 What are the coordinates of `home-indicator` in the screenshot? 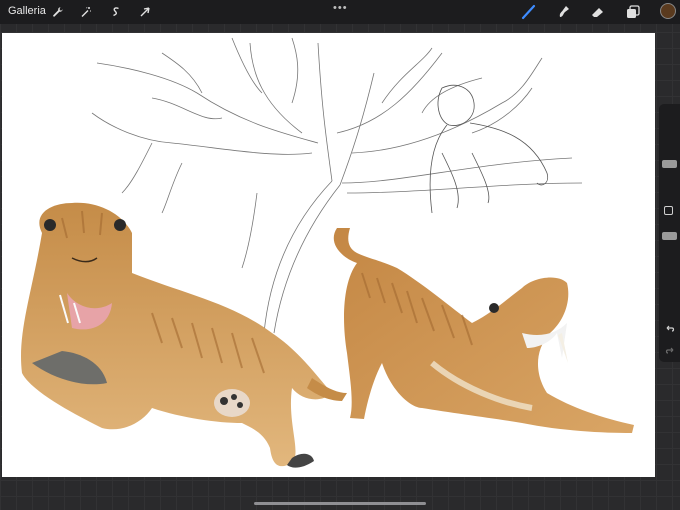 It's located at (340, 503).